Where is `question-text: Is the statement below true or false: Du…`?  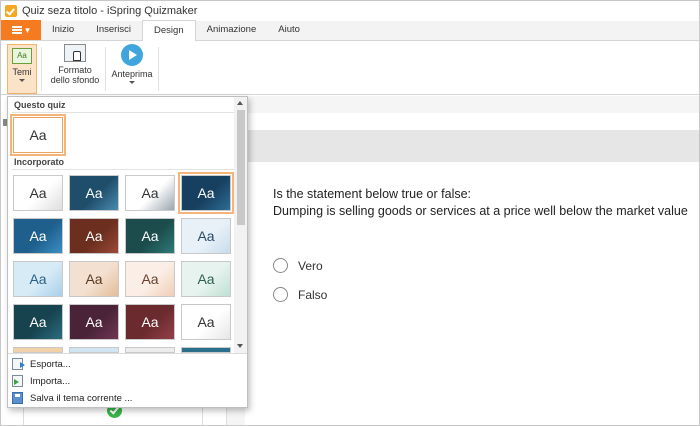
question-text: Is the statement below true or false: Du… is located at coordinates (483, 203).